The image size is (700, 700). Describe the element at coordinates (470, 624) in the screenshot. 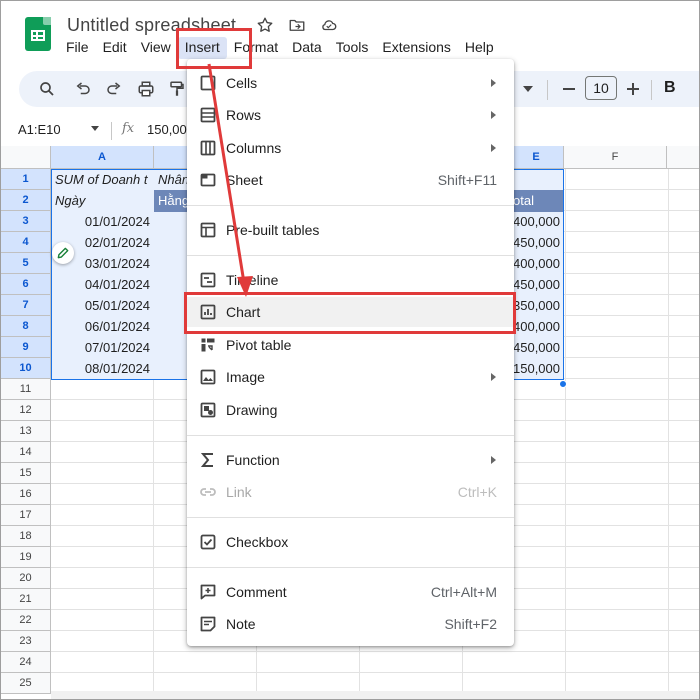

I see `insert-note-shortcut: Shift+F2` at that location.